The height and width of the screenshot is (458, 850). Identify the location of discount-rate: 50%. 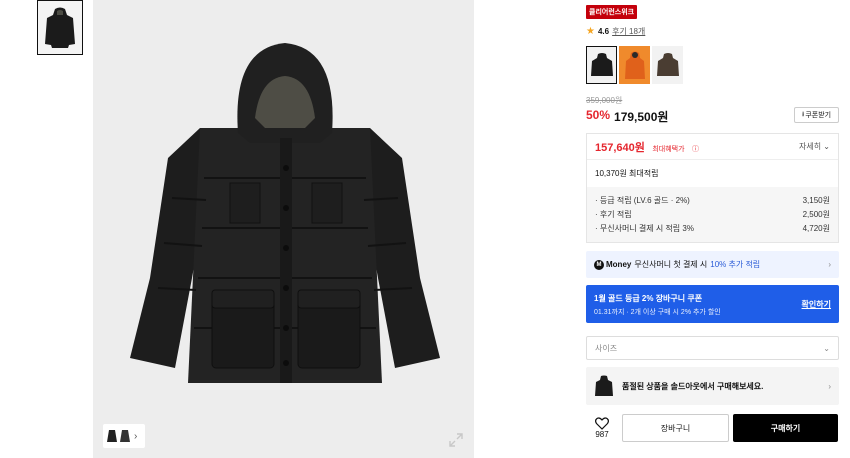
(598, 115).